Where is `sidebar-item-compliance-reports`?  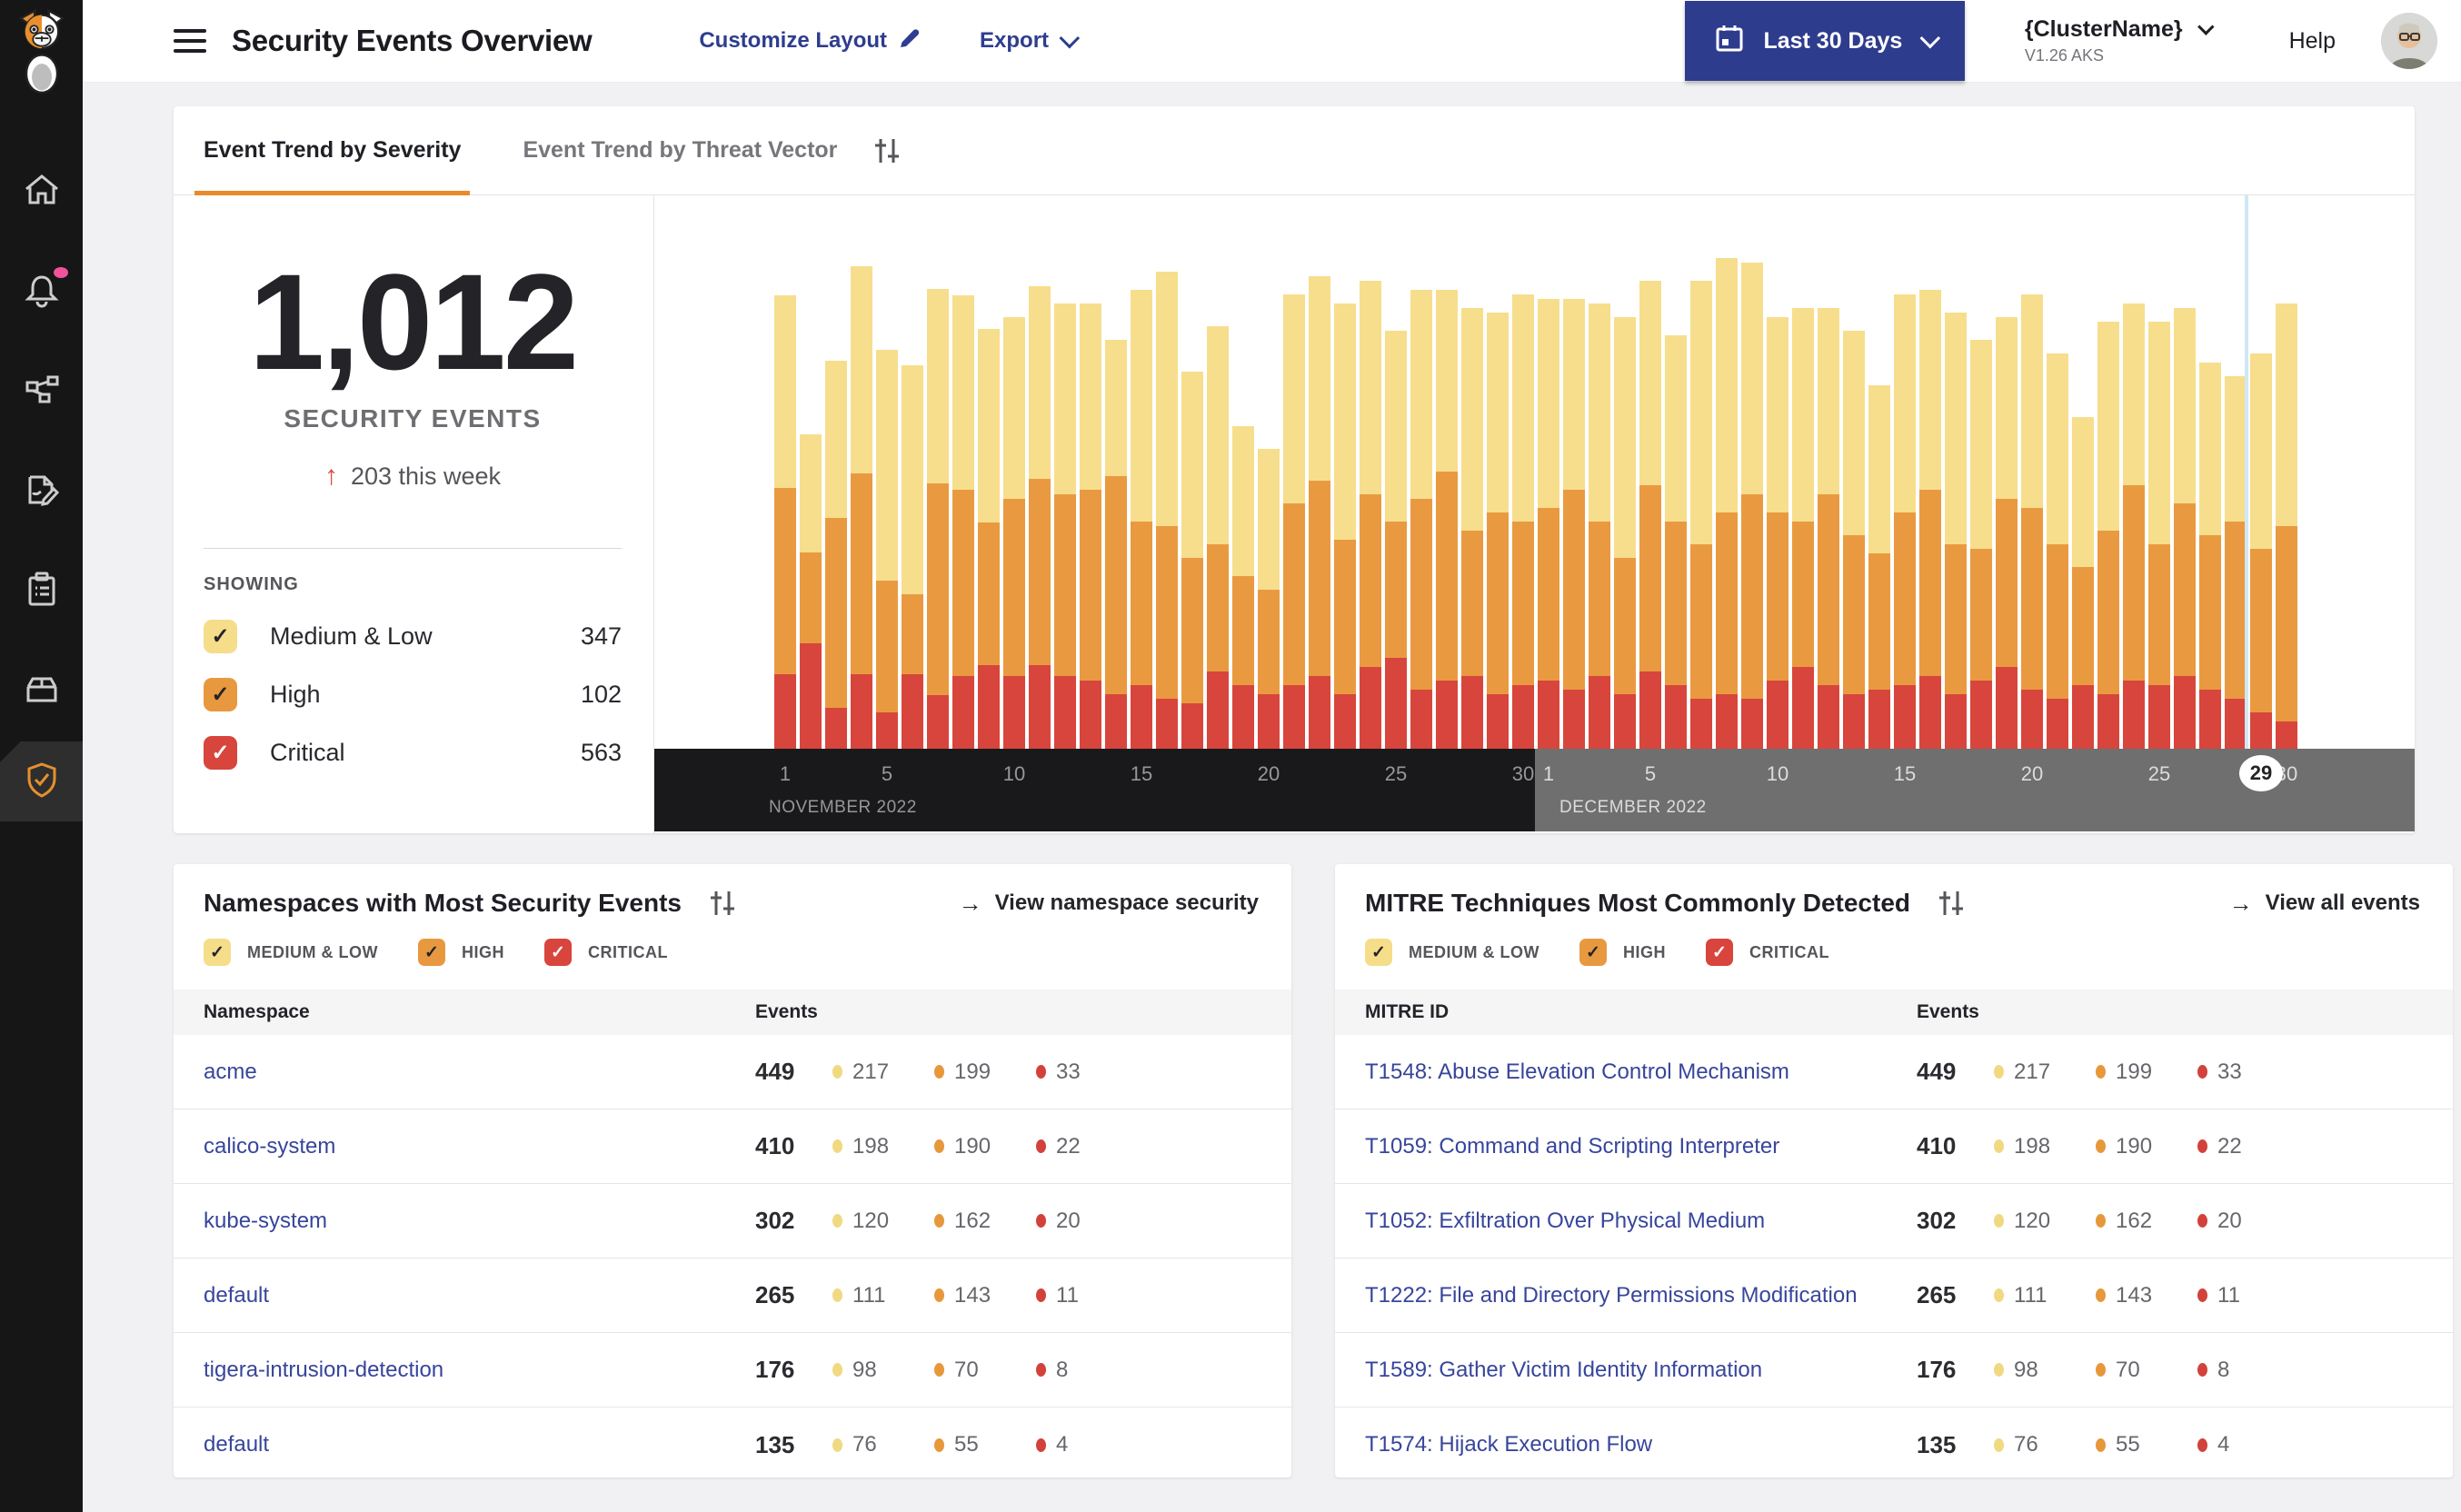
sidebar-item-compliance-reports is located at coordinates (41, 592).